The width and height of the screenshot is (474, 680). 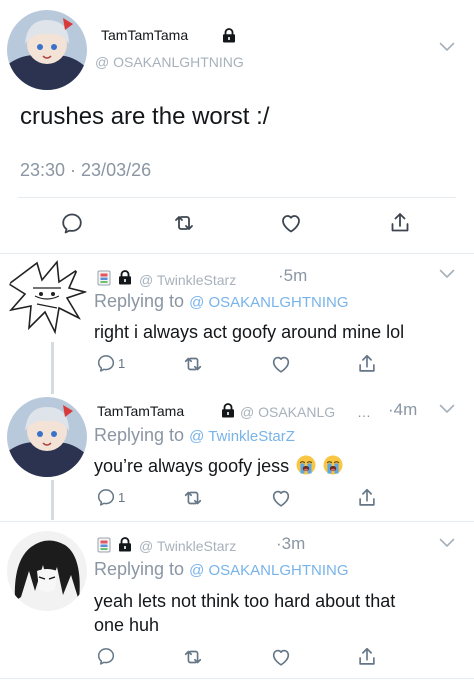 I want to click on mention-link: @ TwinkleStarZ, so click(x=242, y=436).